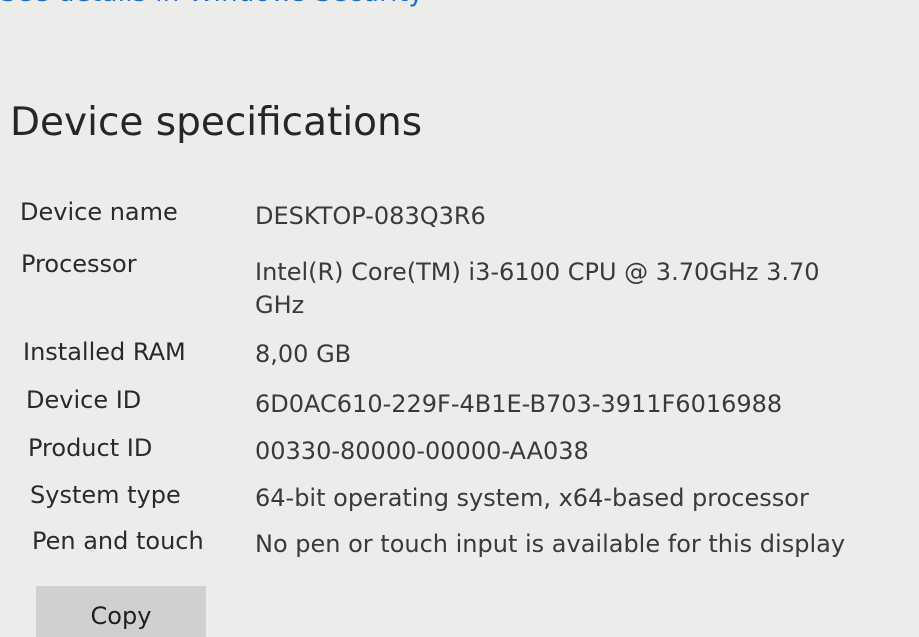 This screenshot has width=919, height=637. What do you see at coordinates (370, 216) in the screenshot?
I see `spec-value-device-name: DESKTOP-083Q3R6` at bounding box center [370, 216].